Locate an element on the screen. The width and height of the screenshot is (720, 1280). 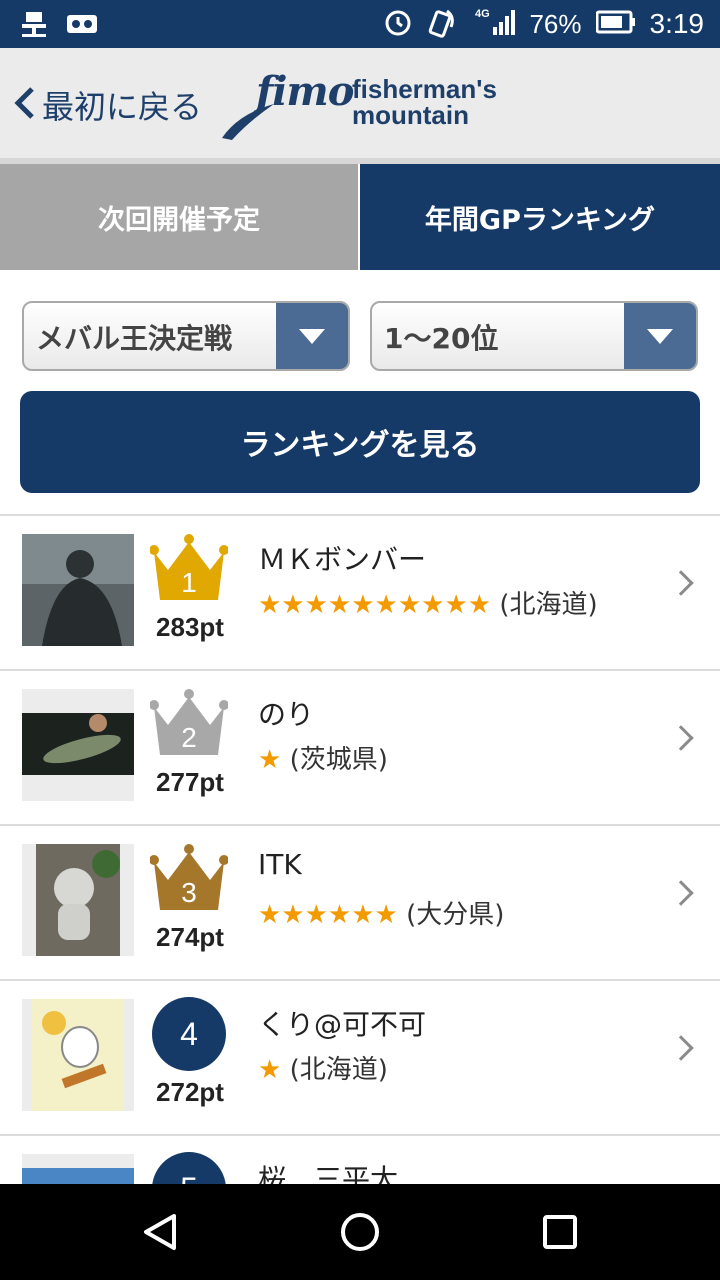
gold-crown-icon: 1 is located at coordinates (189, 567).